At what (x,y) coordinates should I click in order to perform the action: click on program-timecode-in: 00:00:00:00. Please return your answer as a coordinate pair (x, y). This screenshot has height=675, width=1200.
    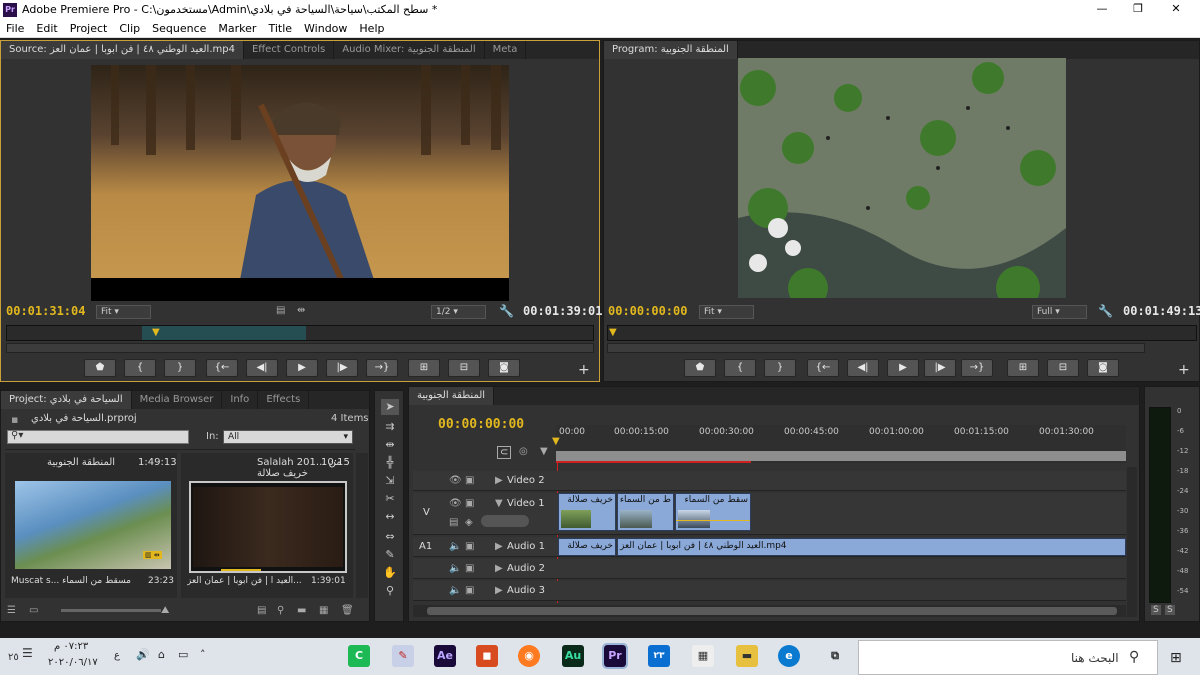
    Looking at the image, I should click on (647, 311).